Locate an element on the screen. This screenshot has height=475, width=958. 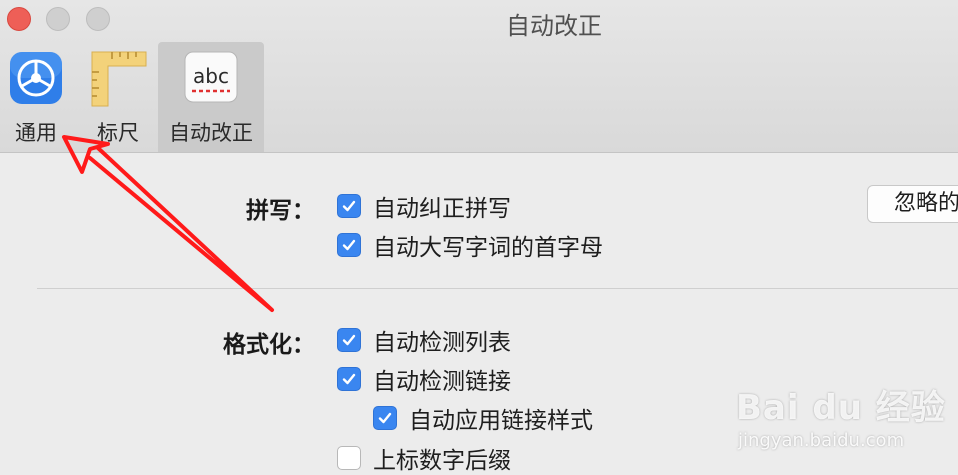
tab-general: 通用 is located at coordinates (36, 97).